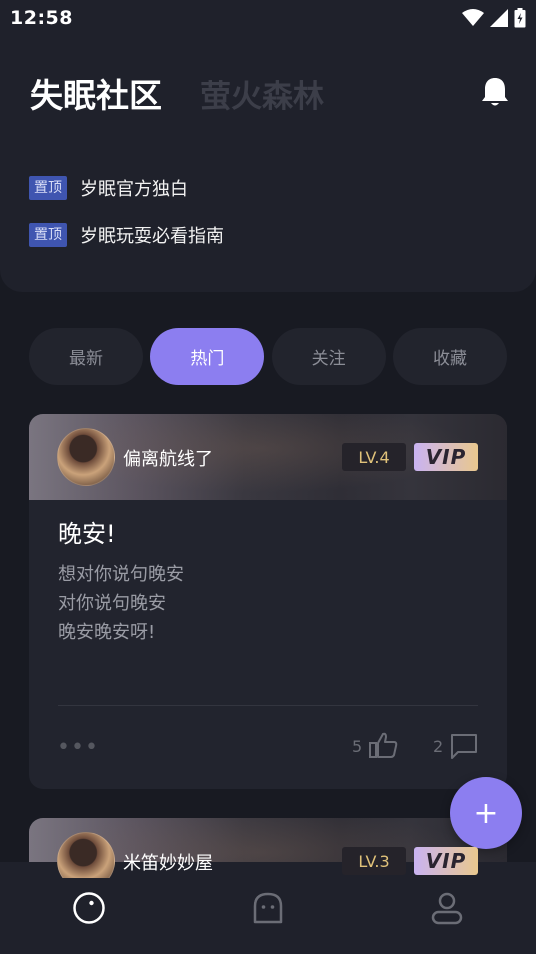 The height and width of the screenshot is (954, 536). What do you see at coordinates (96, 93) in the screenshot?
I see `tab-insomnia-community: 失眠社区` at bounding box center [96, 93].